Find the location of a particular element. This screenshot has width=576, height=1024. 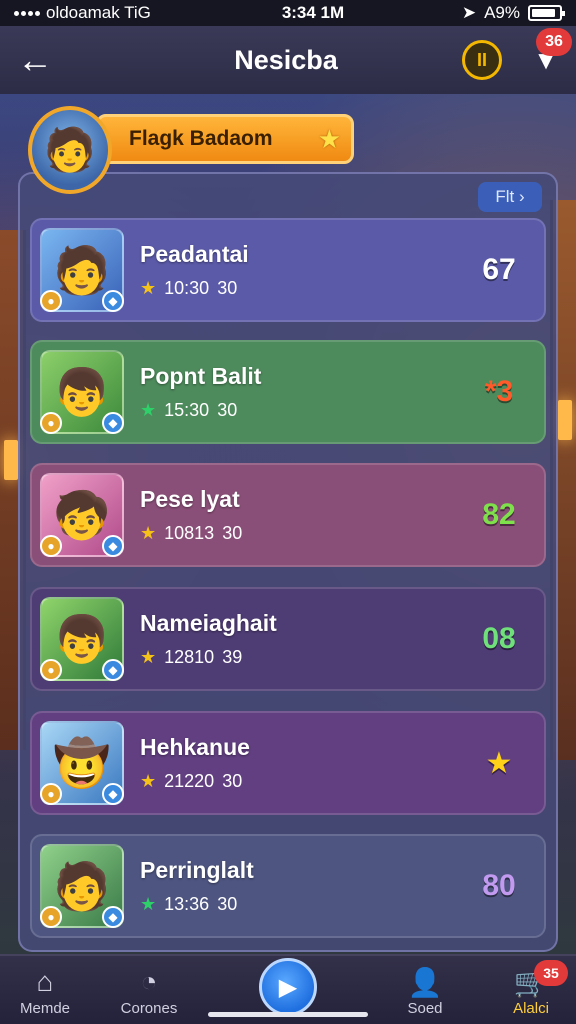

score-value: *3 is located at coordinates (499, 391).